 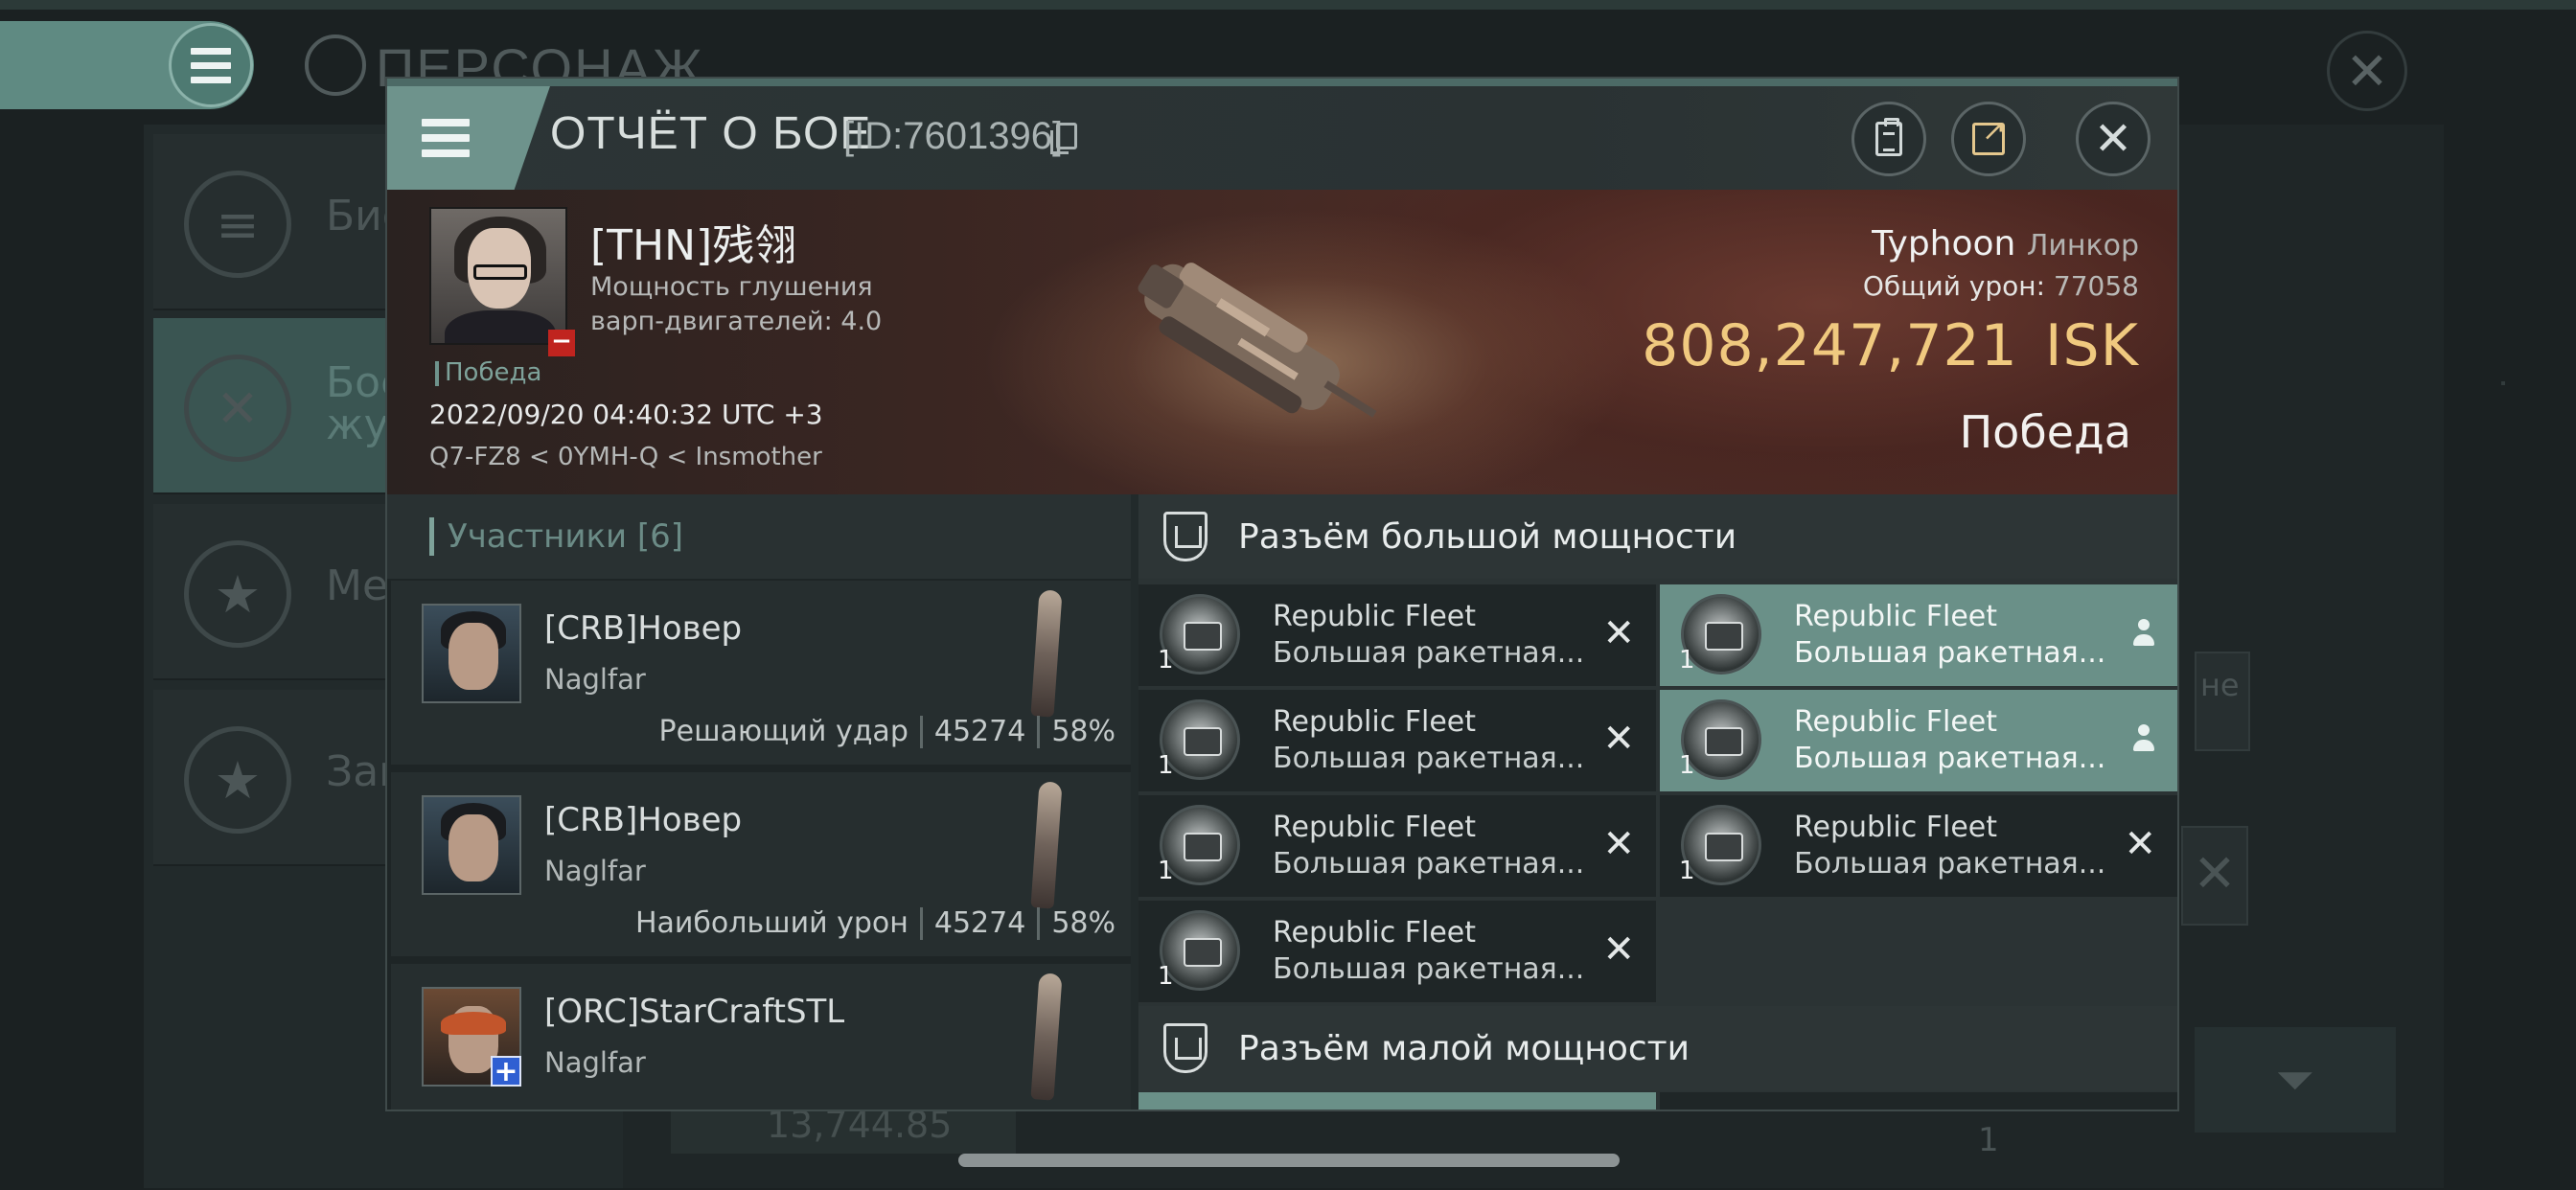 I want to click on low-slot-header: Разъём малой мощности, so click(x=1657, y=1048).